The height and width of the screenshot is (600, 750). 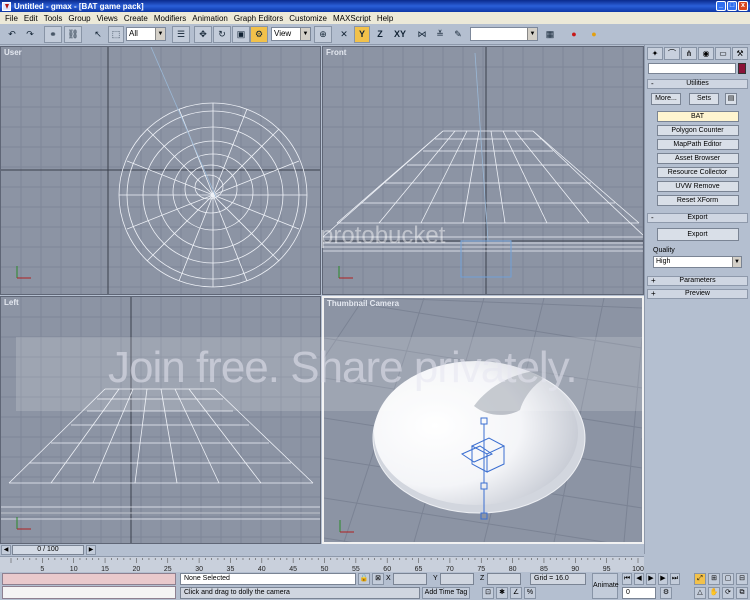 What do you see at coordinates (12, 34) in the screenshot?
I see `undo-icon: ↶` at bounding box center [12, 34].